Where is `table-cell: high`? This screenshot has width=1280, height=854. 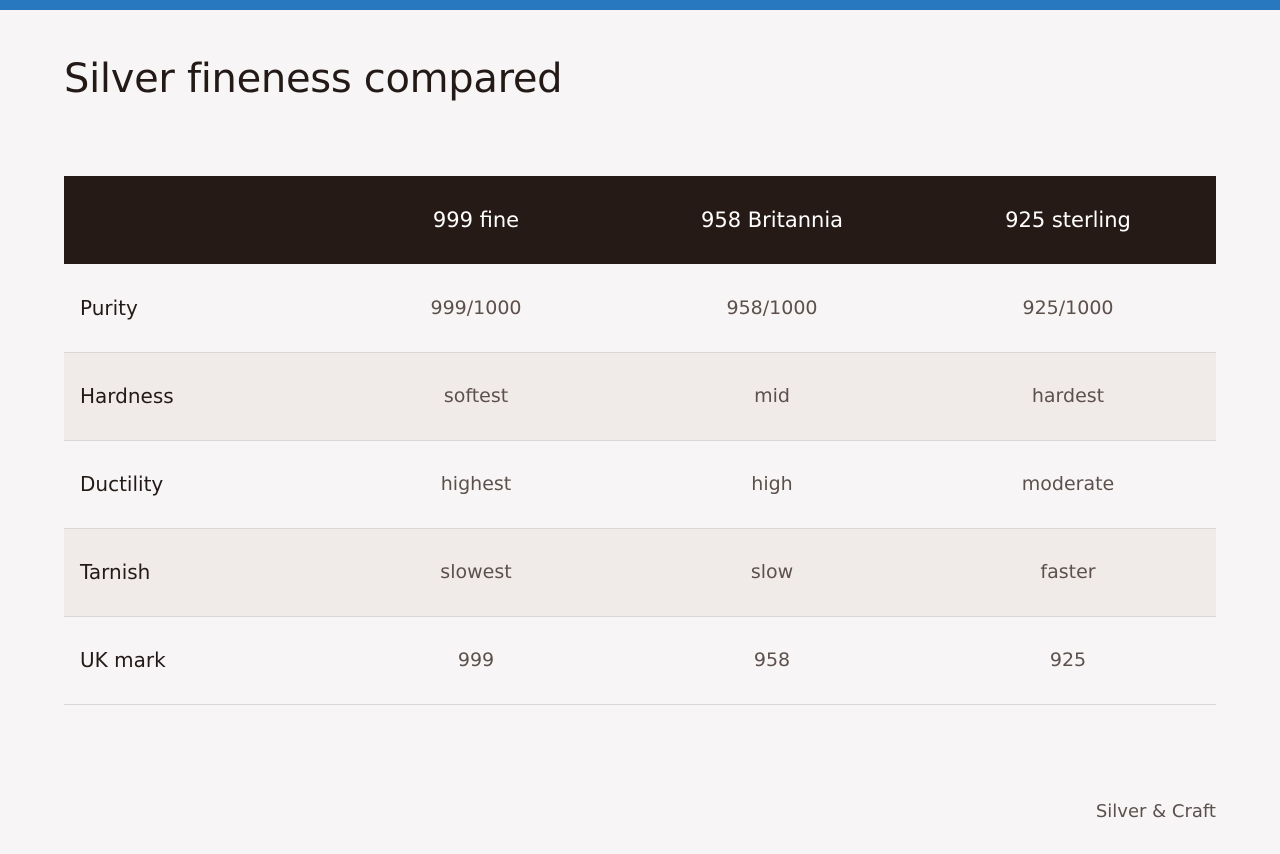
table-cell: high is located at coordinates (772, 484).